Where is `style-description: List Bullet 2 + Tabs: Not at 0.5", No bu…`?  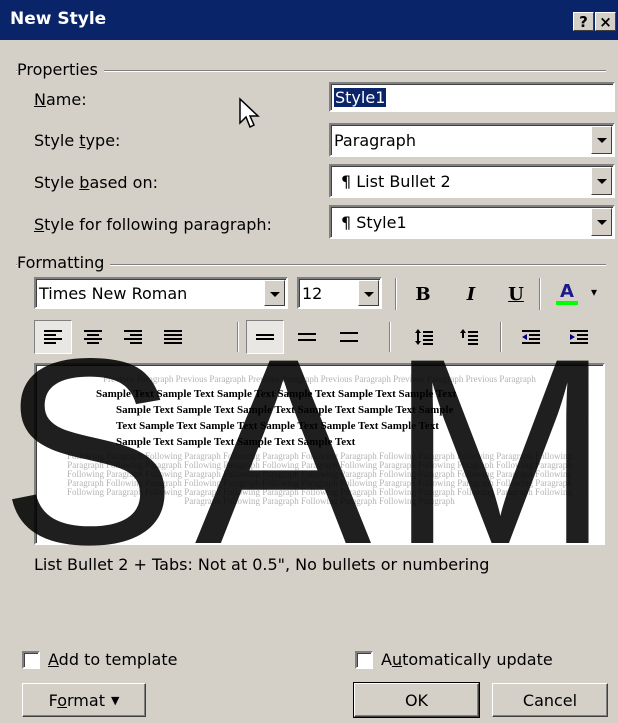 style-description: List Bullet 2 + Tabs: Not at 0.5", No bu… is located at coordinates (262, 564).